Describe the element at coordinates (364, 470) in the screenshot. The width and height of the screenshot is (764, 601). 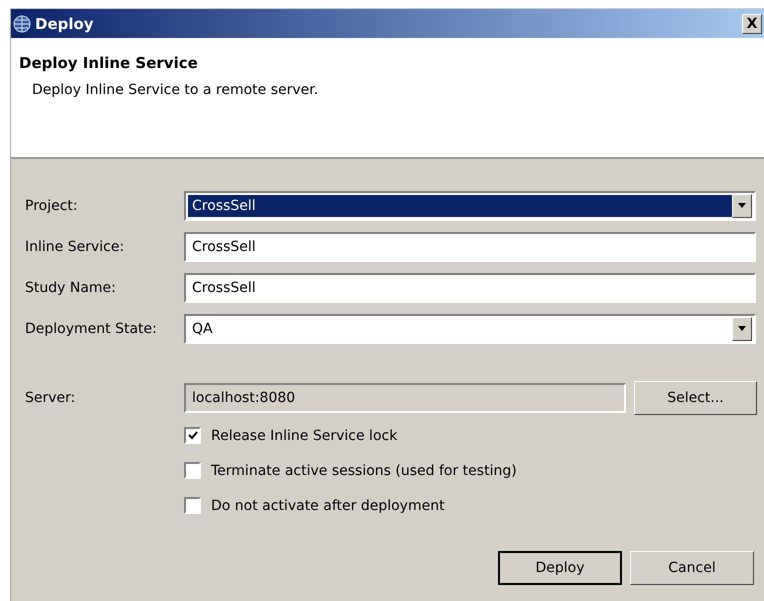
I see `checkbox-label: Terminate active sessions (used for testing)` at that location.